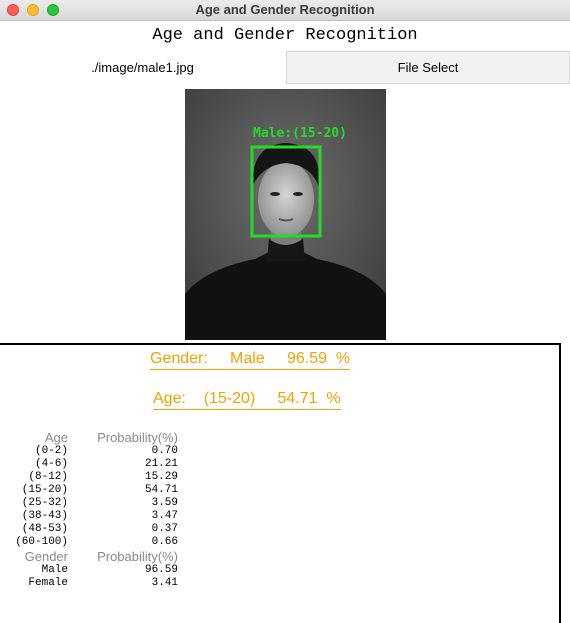  What do you see at coordinates (51, 464) in the screenshot?
I see `age-label: (4-6)` at bounding box center [51, 464].